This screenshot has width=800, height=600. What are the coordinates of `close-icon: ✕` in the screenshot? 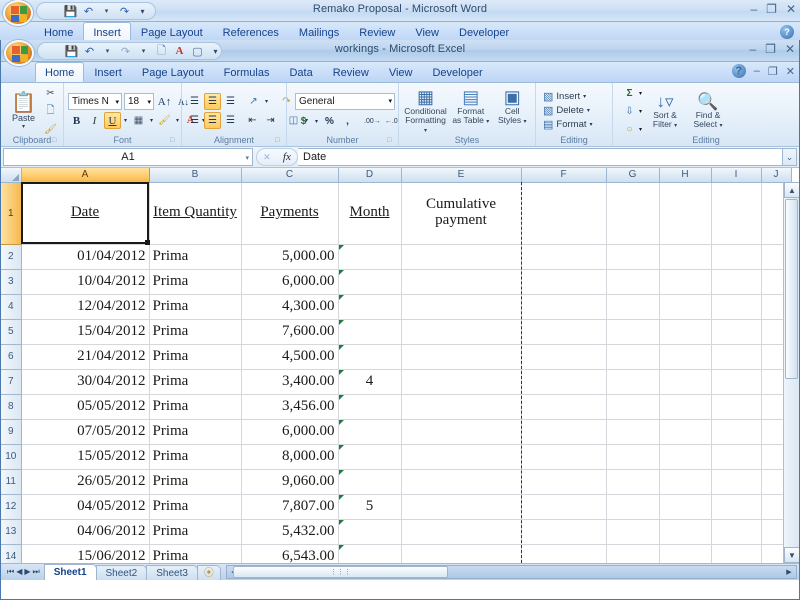 It's located at (791, 9).